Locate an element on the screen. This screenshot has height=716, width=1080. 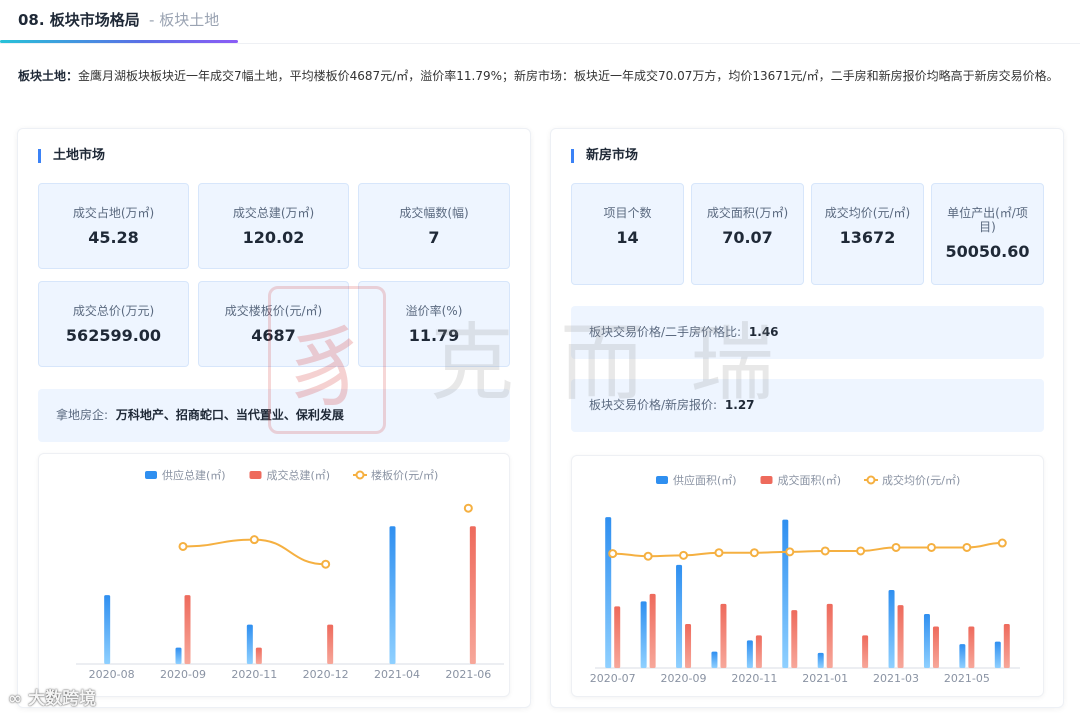
stat-label: 溢价率(%) is located at coordinates (434, 311).